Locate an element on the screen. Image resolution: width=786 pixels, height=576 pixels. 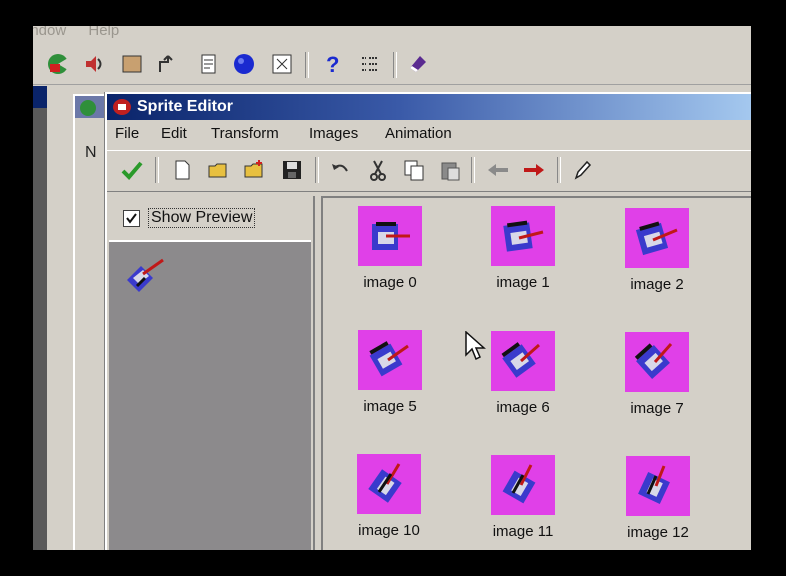
image-thumbnail-11: image 11 is located at coordinates (523, 497).